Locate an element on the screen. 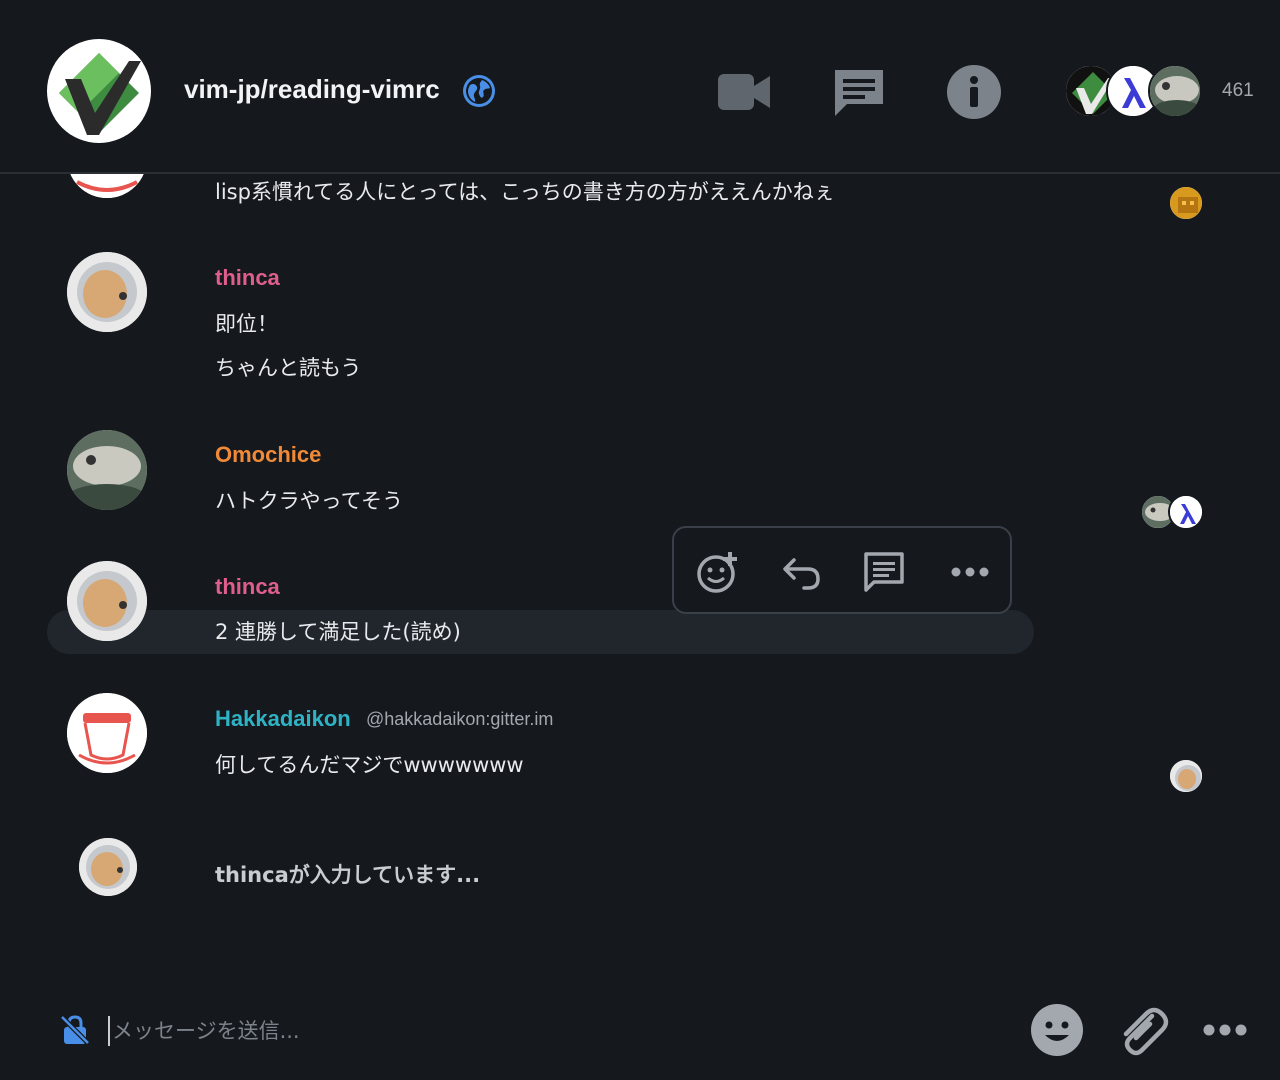  message-body: 2 連勝して満足した(読め) is located at coordinates (338, 632).